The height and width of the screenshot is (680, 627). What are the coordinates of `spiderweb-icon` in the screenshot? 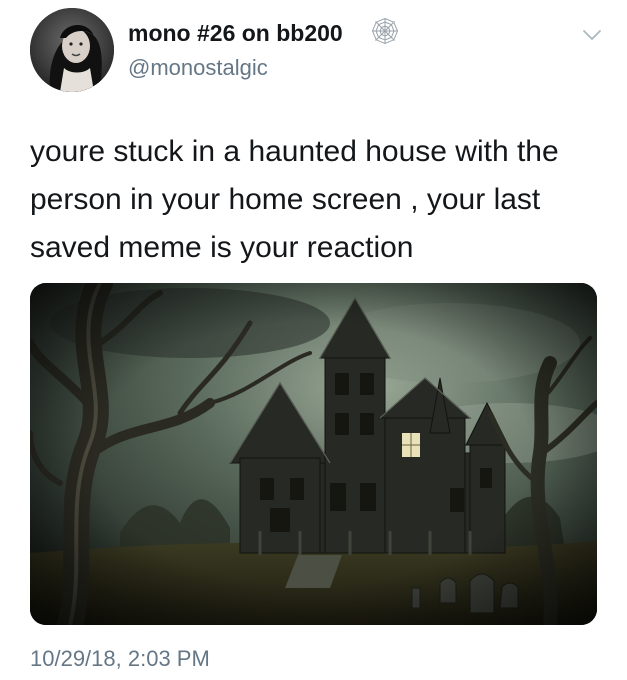 It's located at (385, 31).